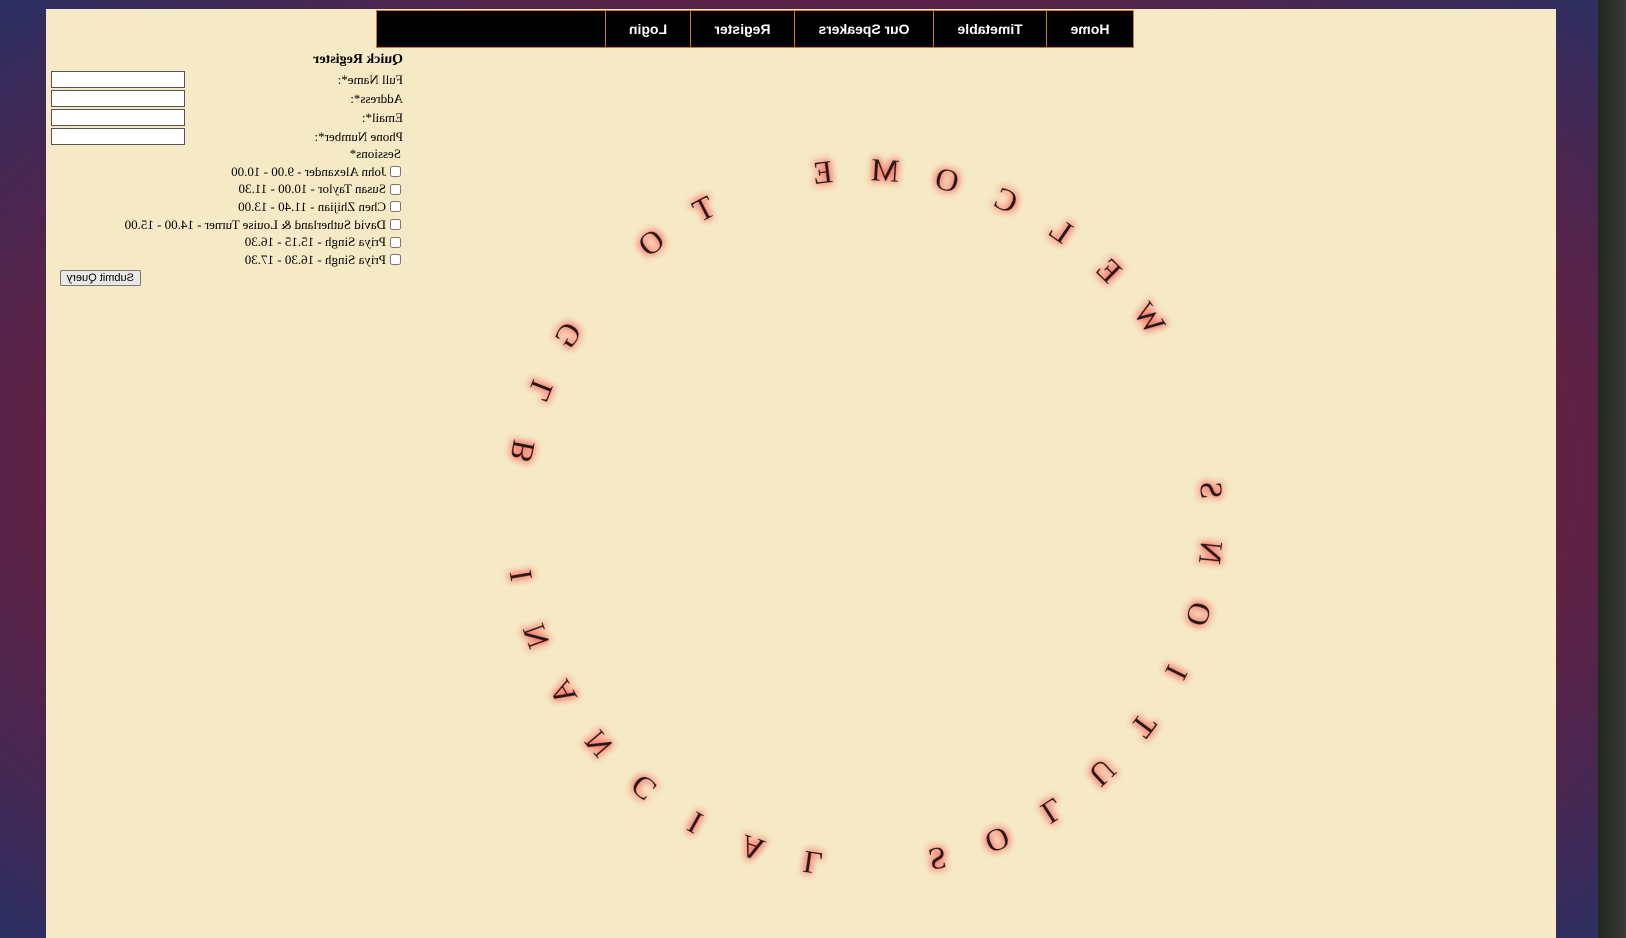  I want to click on session-item: Chen Zhijian - 11.40 - 13.00, so click(227, 207).